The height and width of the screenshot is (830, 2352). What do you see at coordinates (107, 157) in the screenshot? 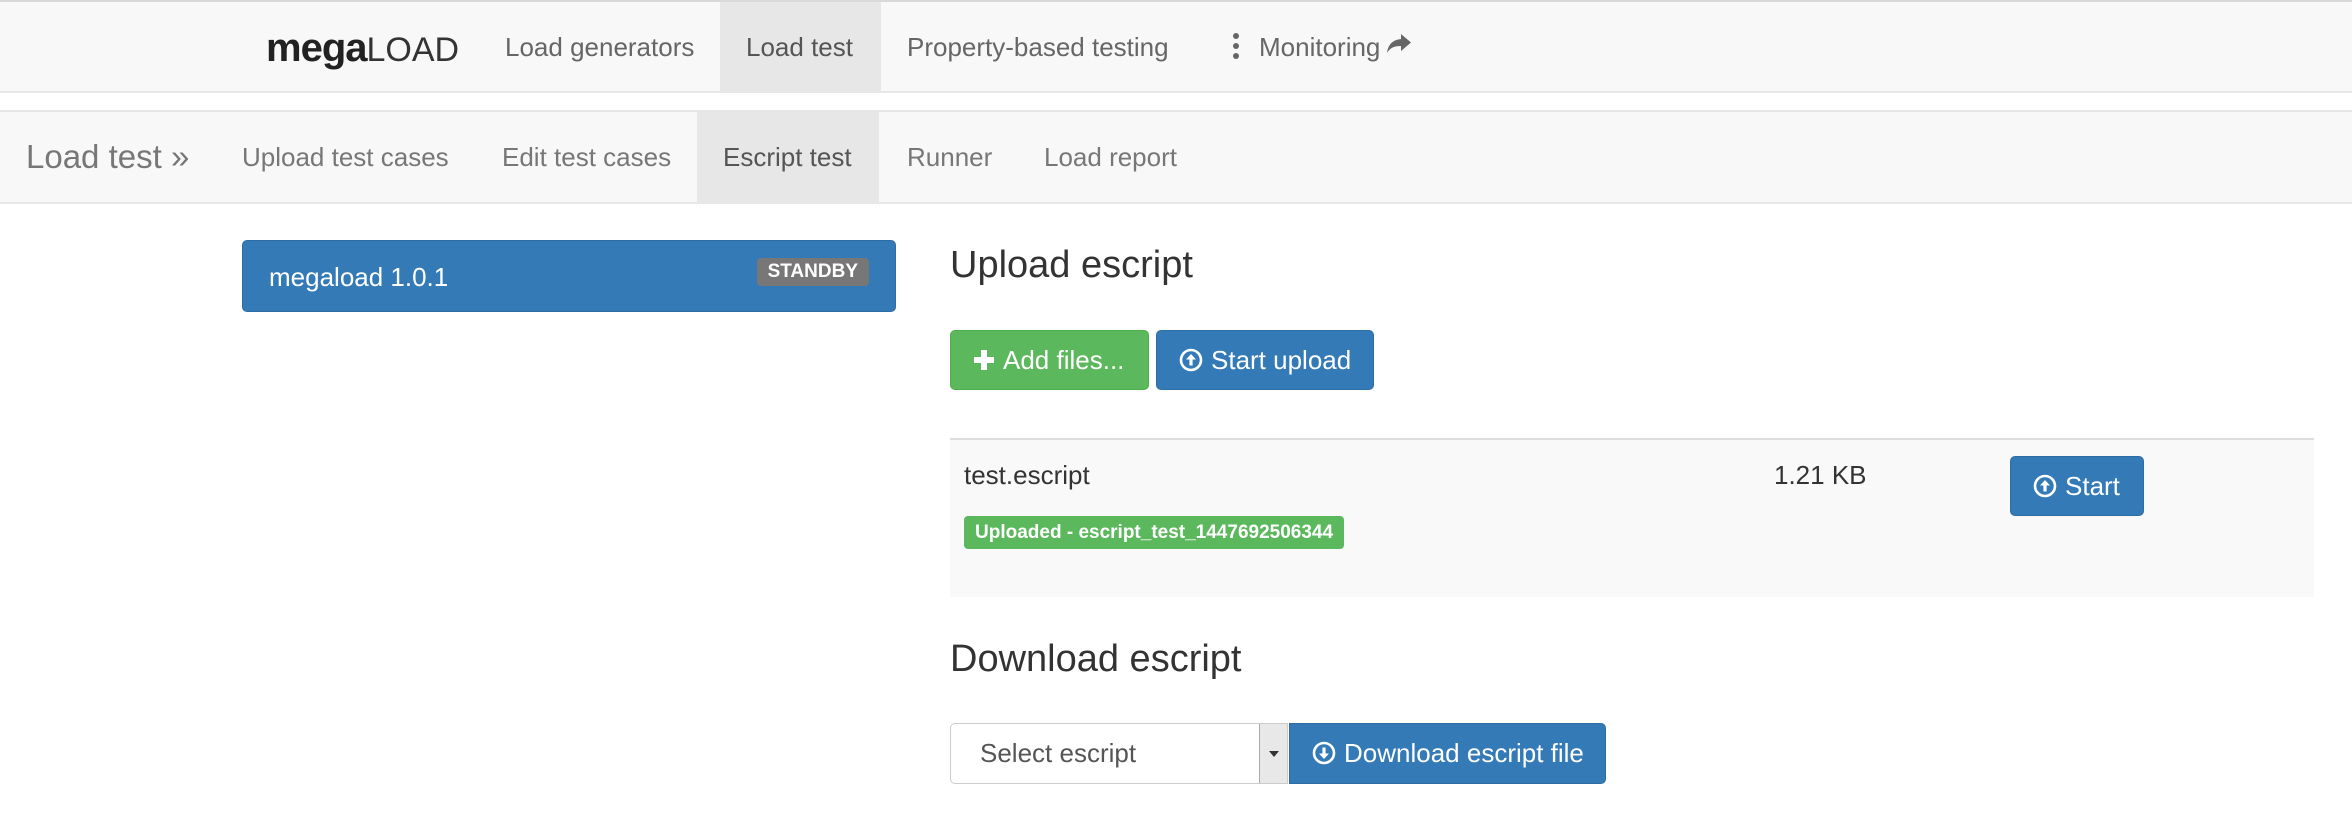
I see `section-brand: Load test »` at bounding box center [107, 157].